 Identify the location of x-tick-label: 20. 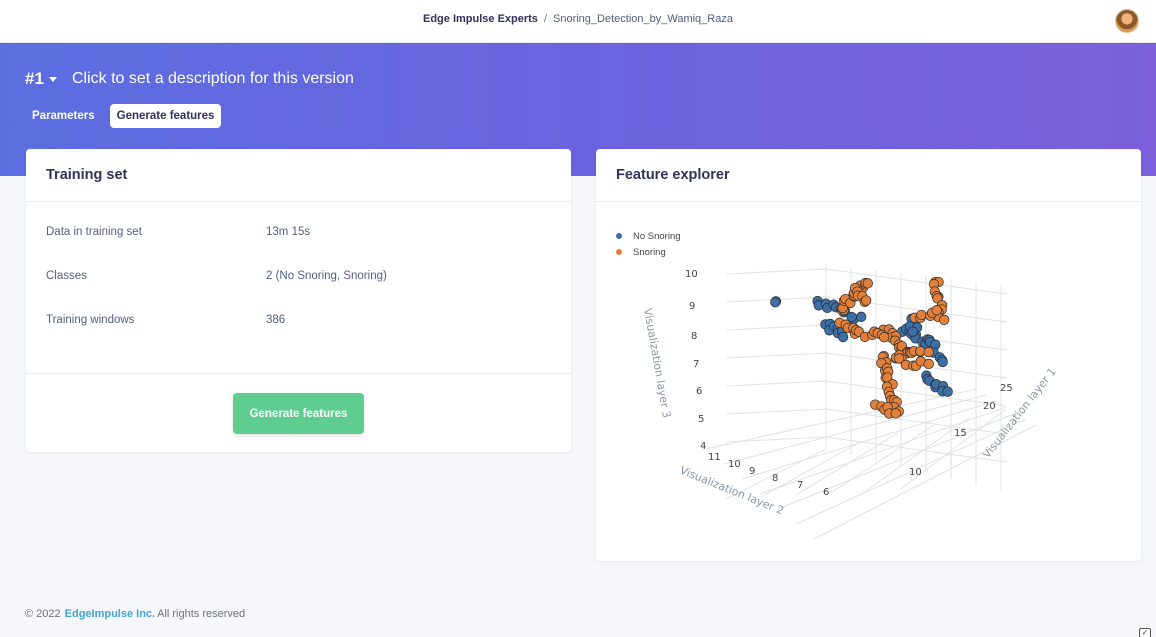
(989, 406).